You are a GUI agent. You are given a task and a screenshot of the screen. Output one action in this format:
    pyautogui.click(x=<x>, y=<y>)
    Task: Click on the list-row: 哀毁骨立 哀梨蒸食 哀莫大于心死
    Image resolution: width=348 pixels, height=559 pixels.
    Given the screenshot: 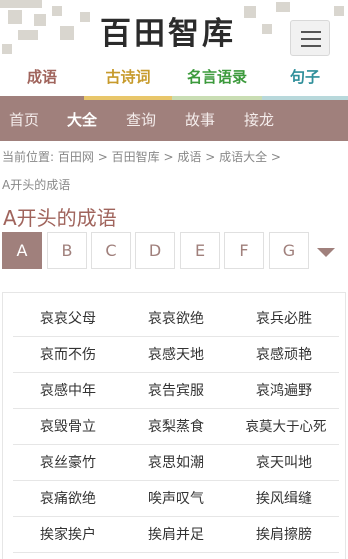 What is the action you would take?
    pyautogui.click(x=176, y=427)
    